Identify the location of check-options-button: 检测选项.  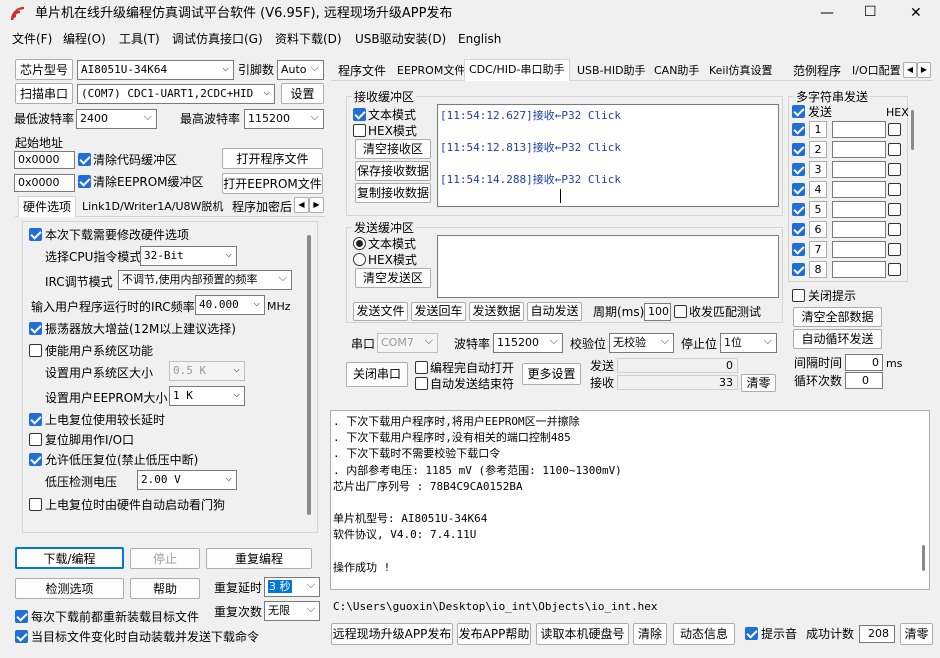
(69, 588).